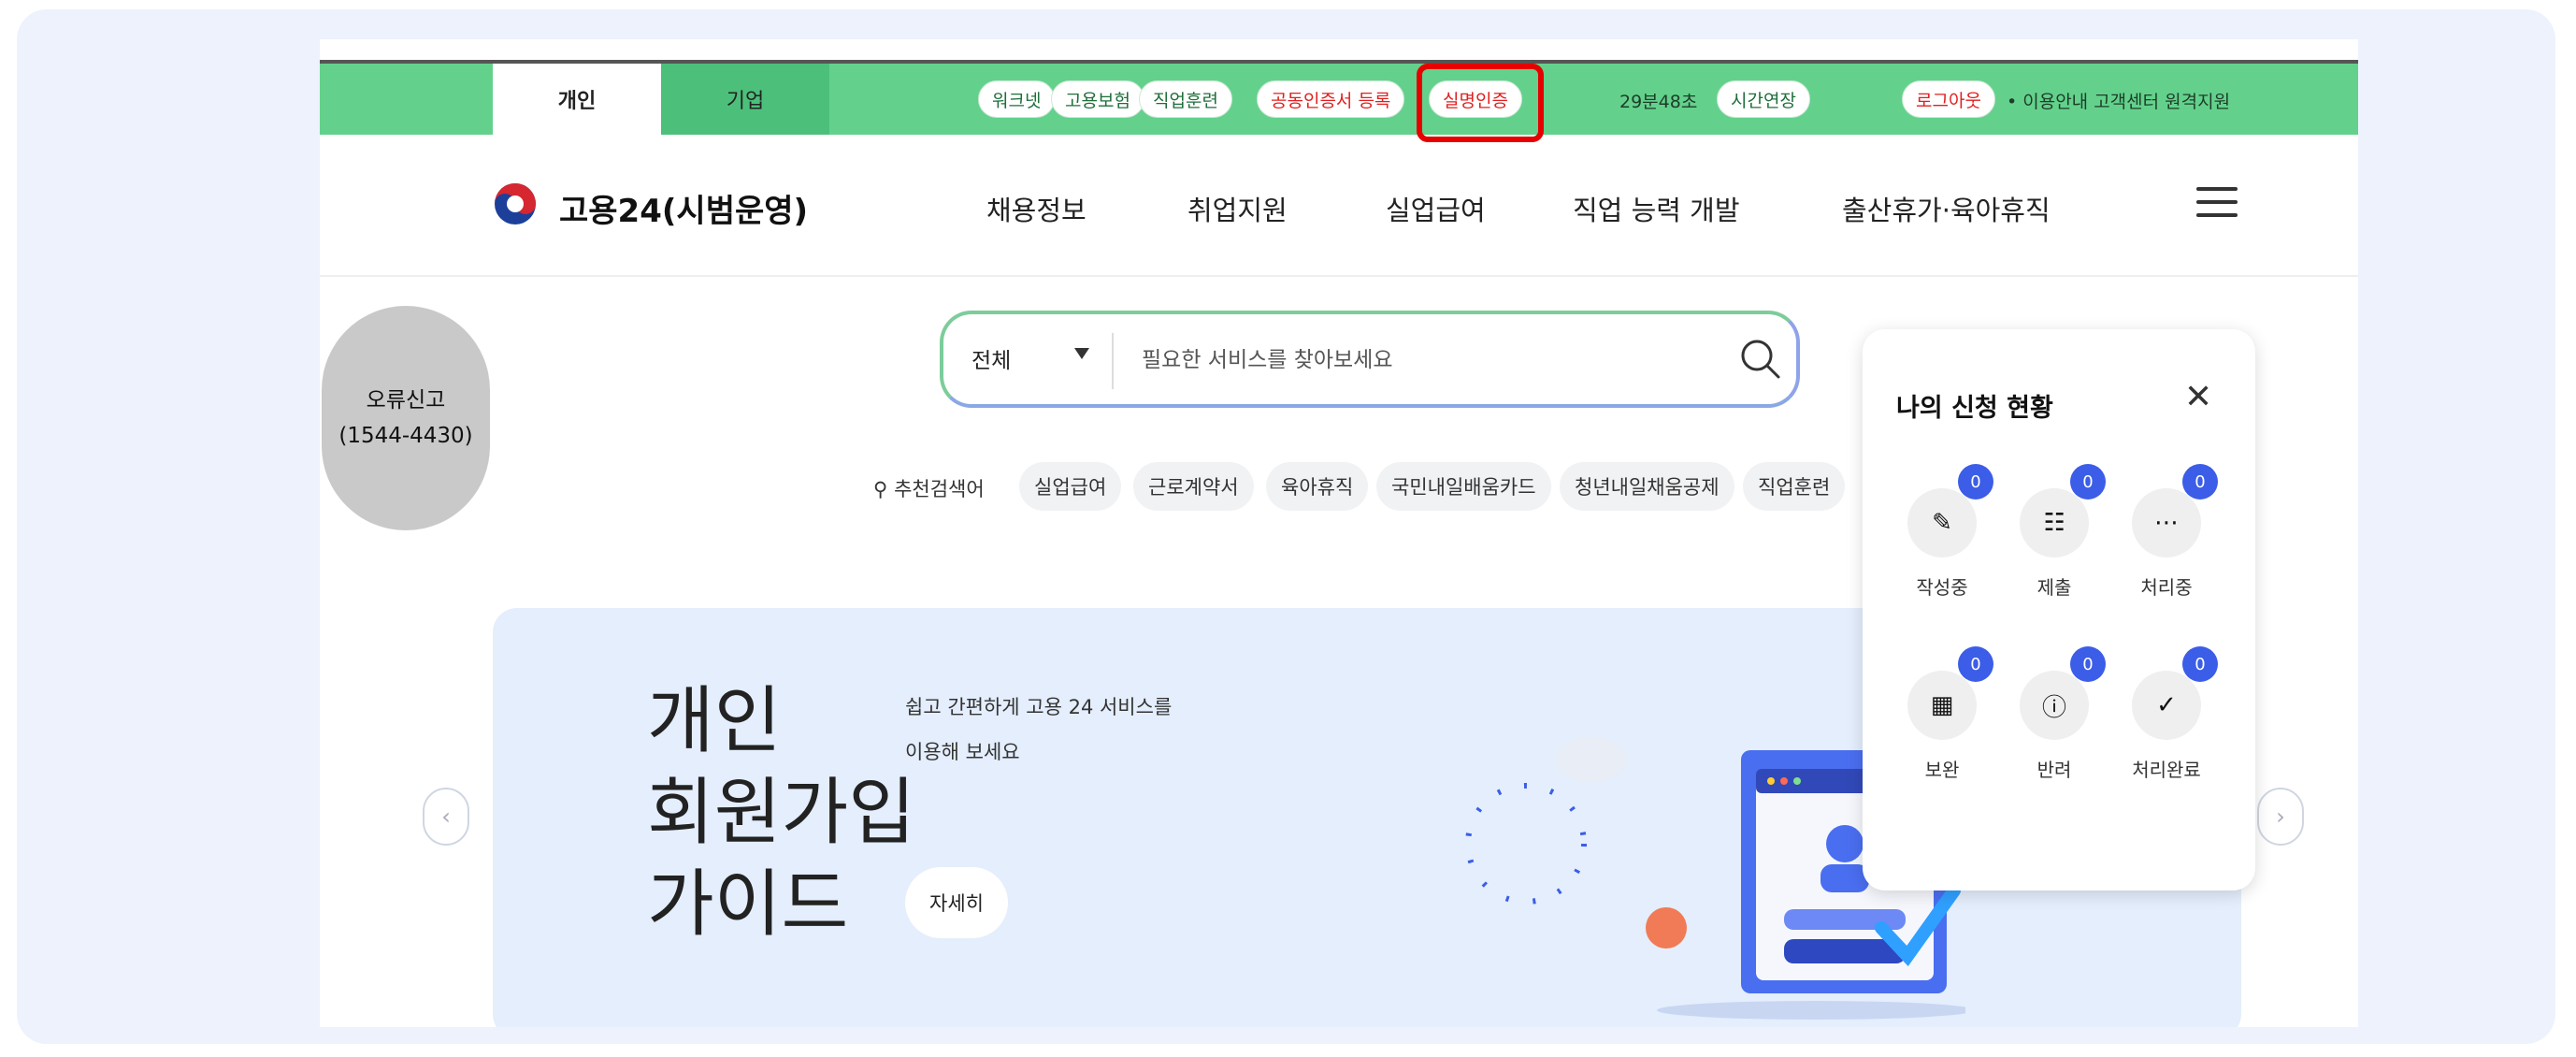 This screenshot has width=2576, height=1057. I want to click on taeguk-logo-icon, so click(516, 203).